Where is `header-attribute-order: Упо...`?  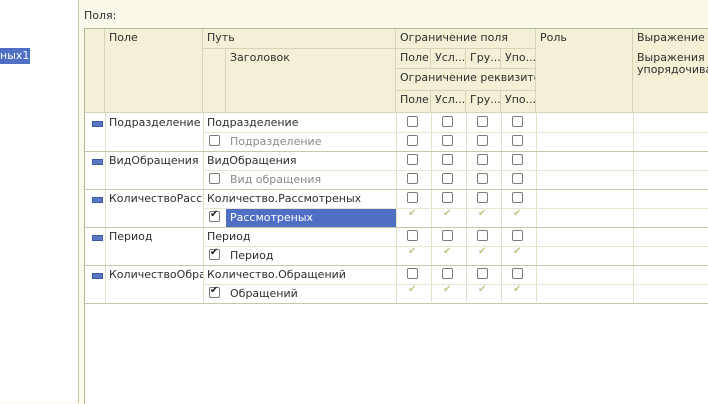 header-attribute-order: Упо... is located at coordinates (518, 102).